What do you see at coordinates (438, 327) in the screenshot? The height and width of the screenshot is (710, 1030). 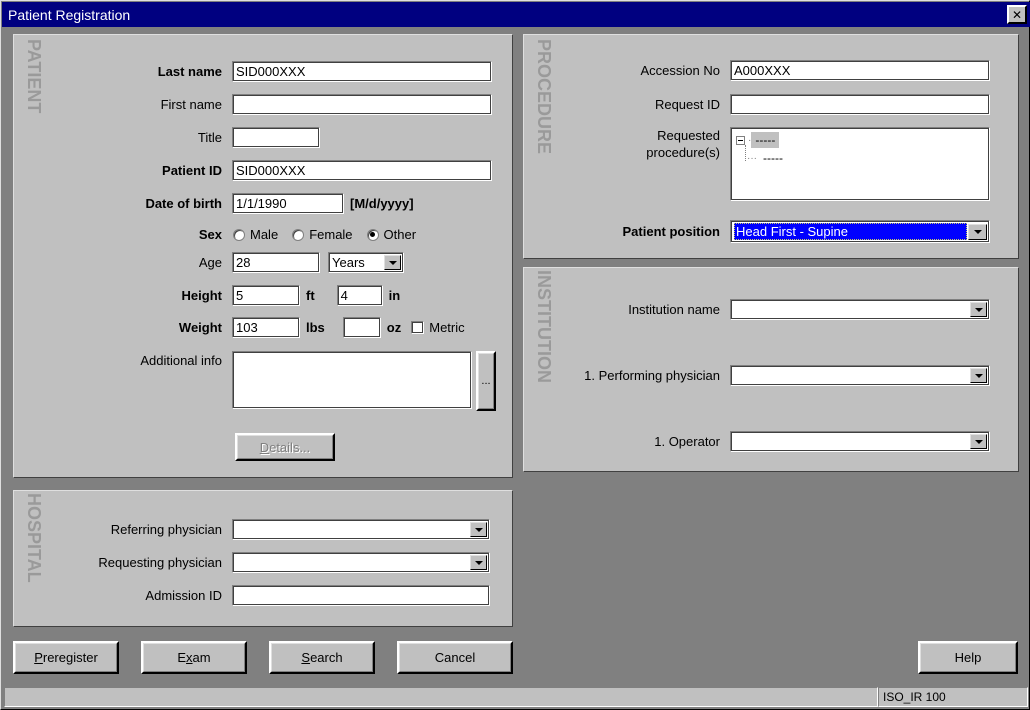 I see `metric-checkbox: Metric` at bounding box center [438, 327].